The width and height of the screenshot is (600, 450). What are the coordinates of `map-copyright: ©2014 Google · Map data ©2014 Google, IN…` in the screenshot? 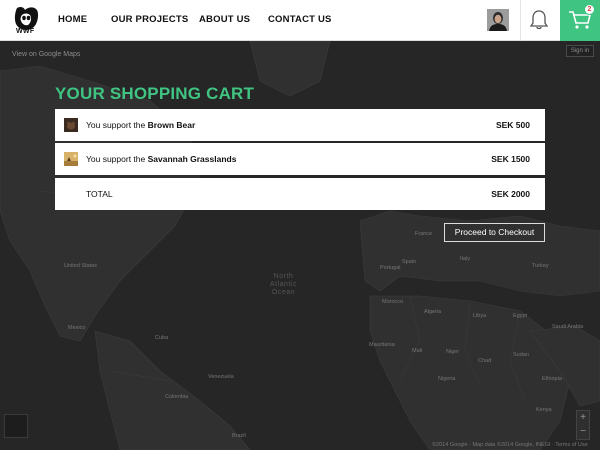 It's located at (510, 445).